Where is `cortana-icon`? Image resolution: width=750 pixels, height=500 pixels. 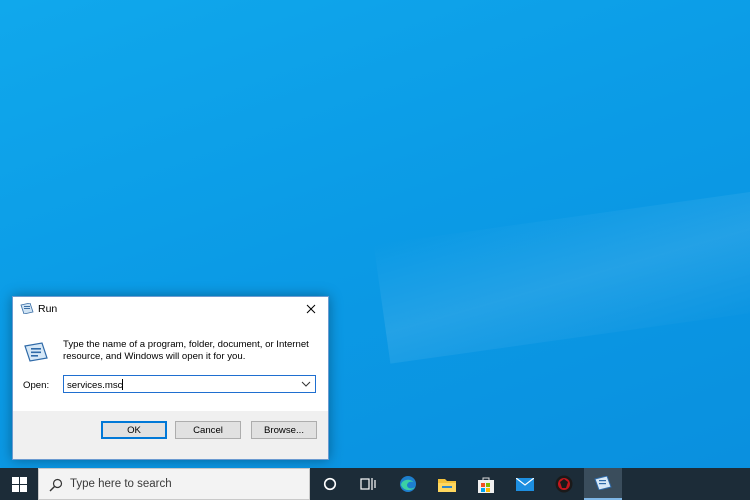 cortana-icon is located at coordinates (330, 484).